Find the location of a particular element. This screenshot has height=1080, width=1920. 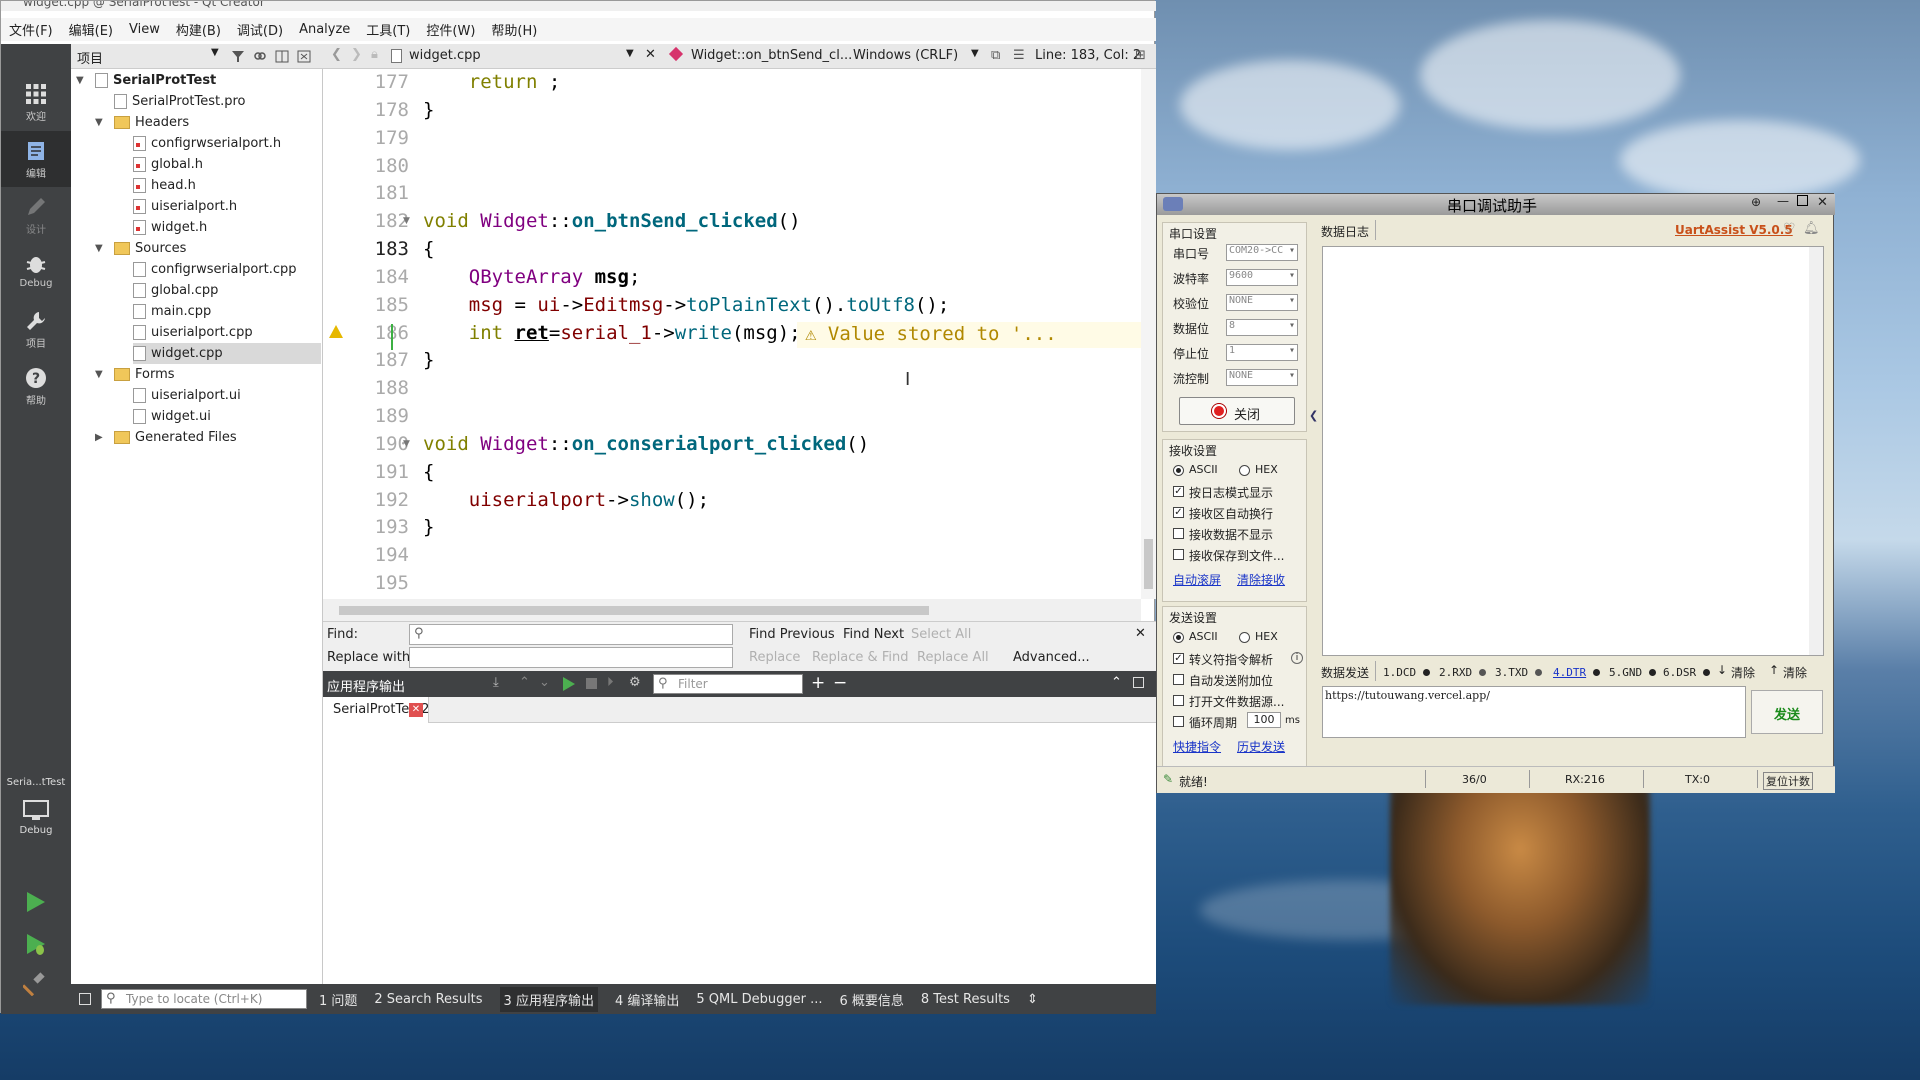

filter-icon is located at coordinates (238, 56).